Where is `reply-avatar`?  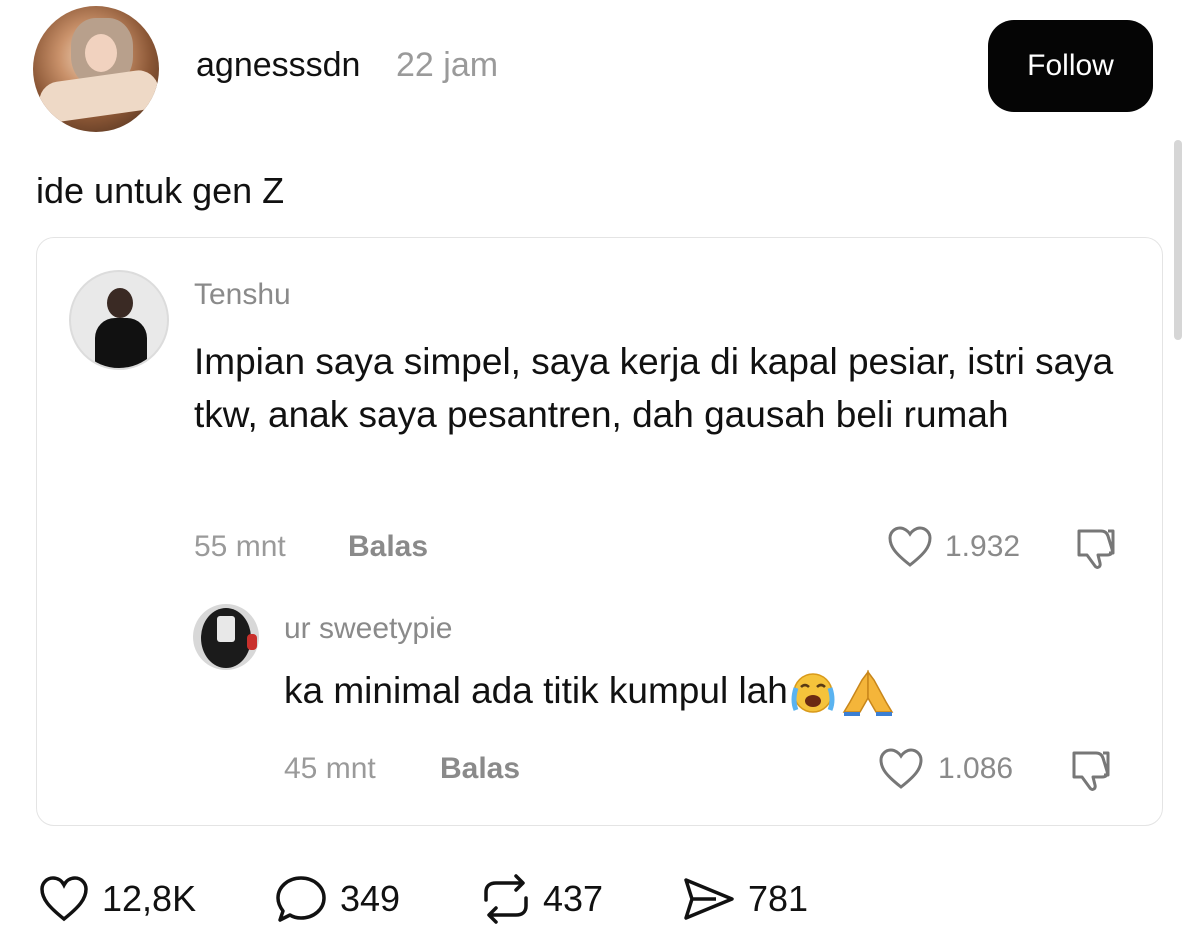 reply-avatar is located at coordinates (226, 637).